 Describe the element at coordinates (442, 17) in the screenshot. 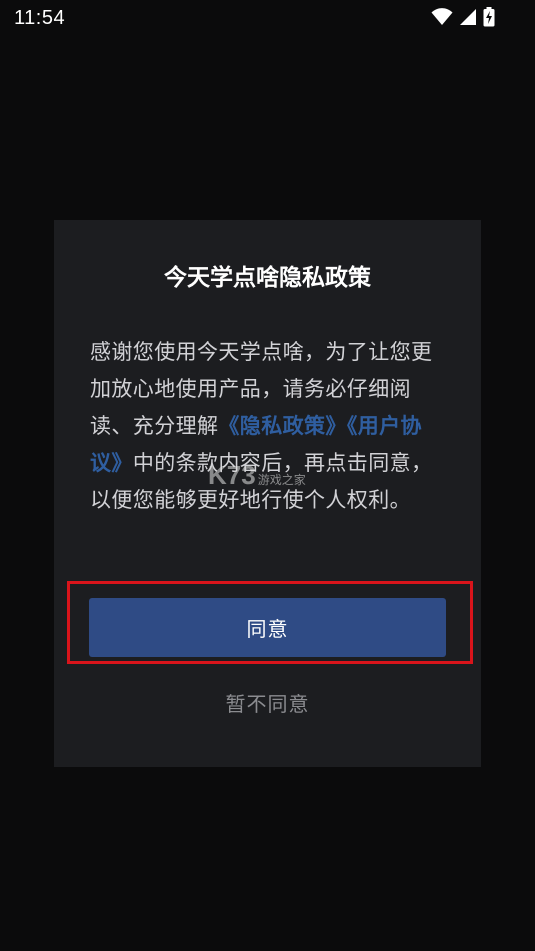

I see `wifi-icon` at that location.